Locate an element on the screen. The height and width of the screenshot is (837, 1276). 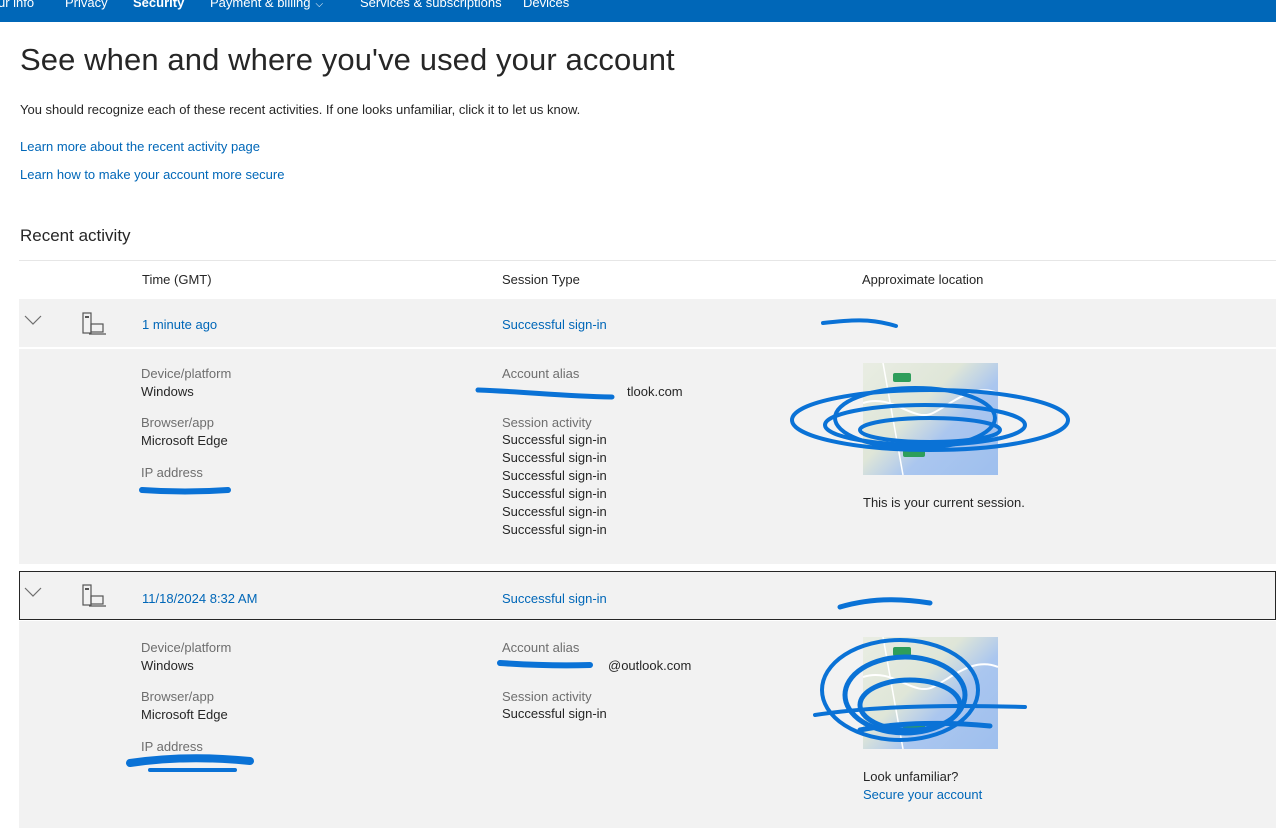
nav-your-info: ur info is located at coordinates (17, 6).